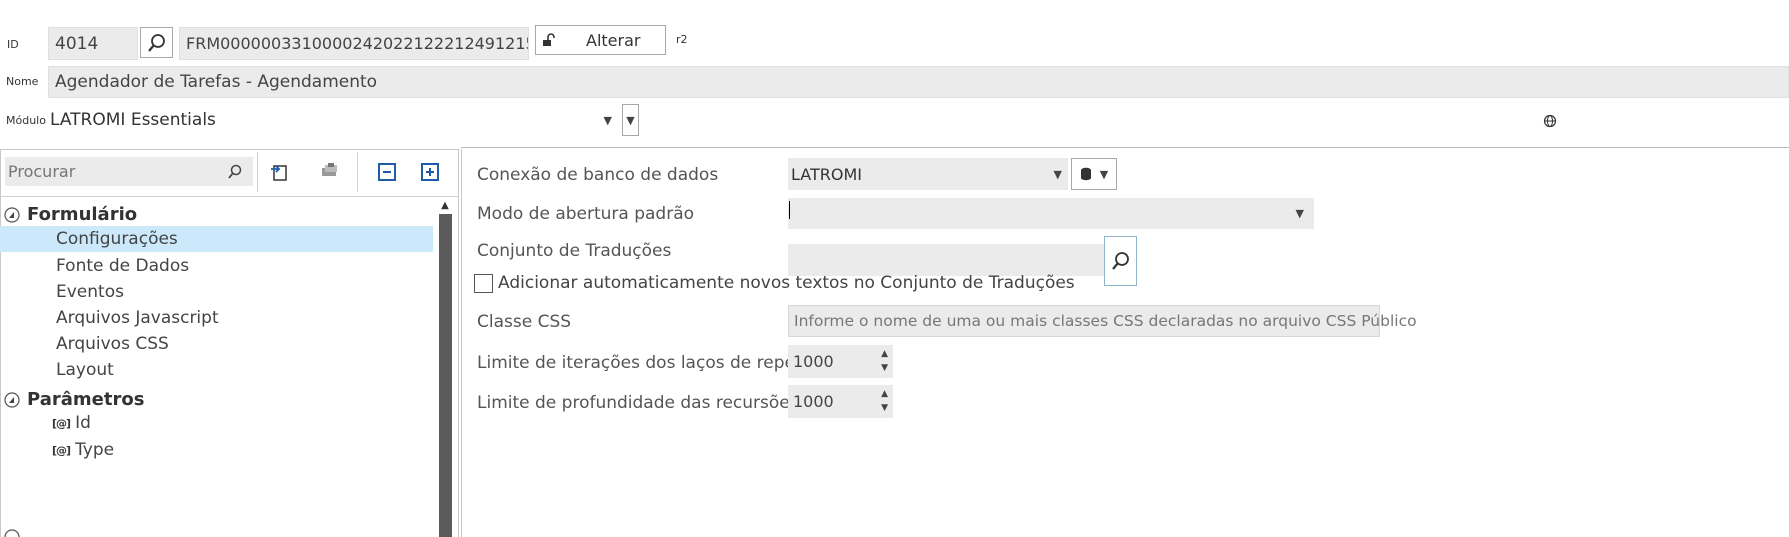 Image resolution: width=1789 pixels, height=537 pixels. Describe the element at coordinates (946, 260) in the screenshot. I see `translation-set-field` at that location.